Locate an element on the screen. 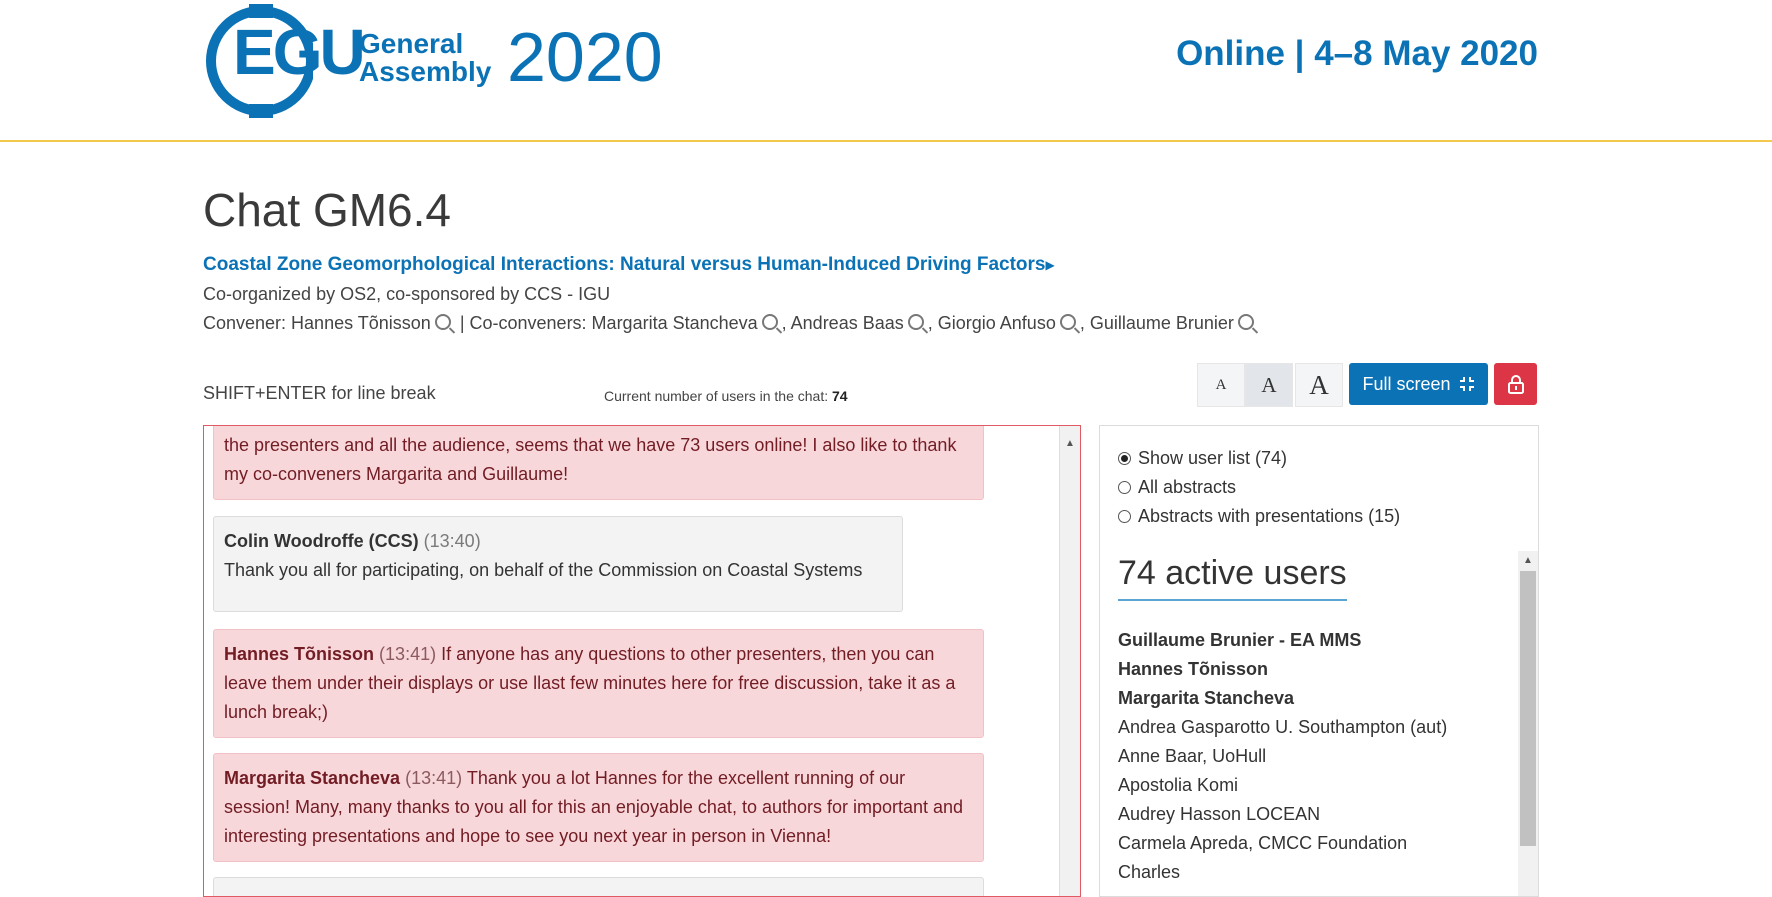 The height and width of the screenshot is (897, 1772). caret-right-icon: ▶ is located at coordinates (1050, 264).